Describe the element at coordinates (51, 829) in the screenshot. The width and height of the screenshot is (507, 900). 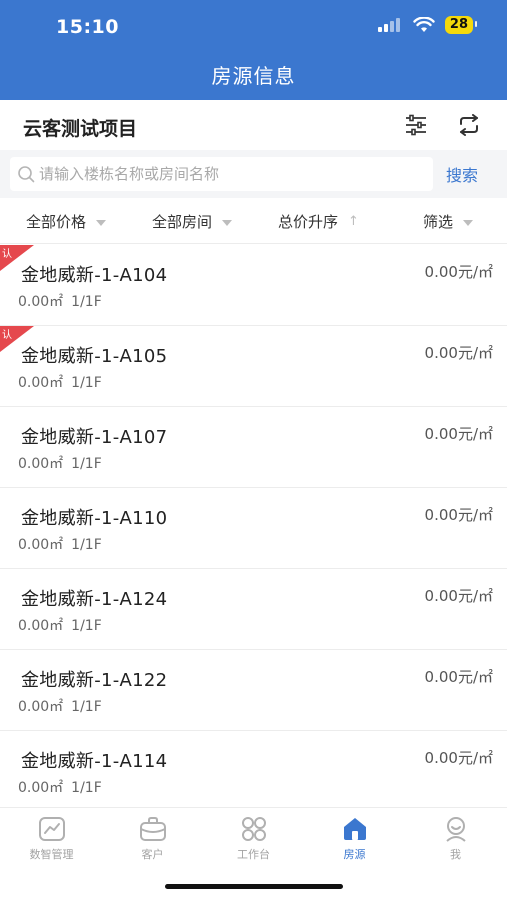
I see `chart-icon` at that location.